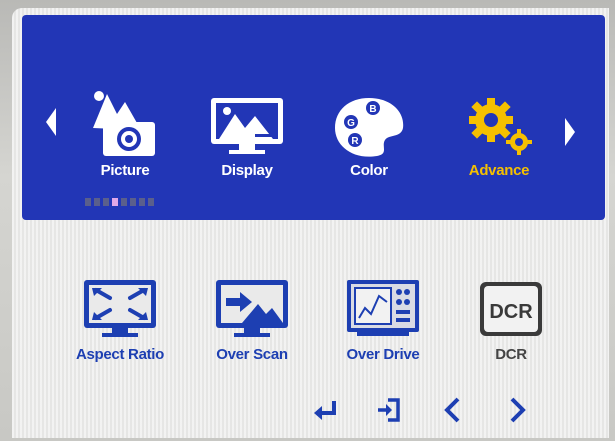 The height and width of the screenshot is (441, 615). What do you see at coordinates (369, 127) in the screenshot?
I see `color-palette-icon: B G R` at bounding box center [369, 127].